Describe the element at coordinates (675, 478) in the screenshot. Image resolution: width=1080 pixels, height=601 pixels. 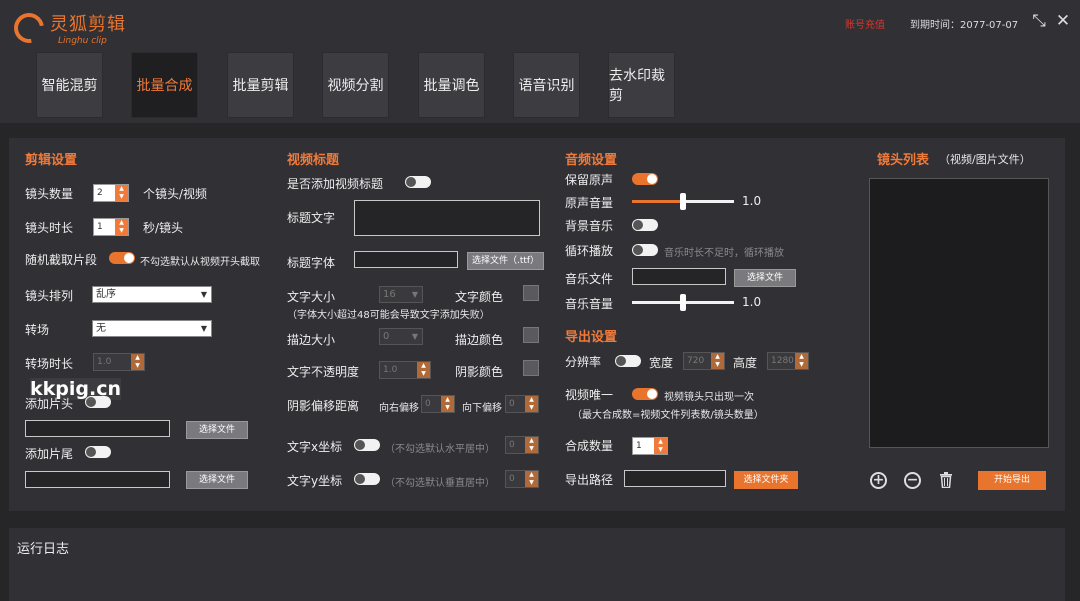
I see `export-path-input` at that location.